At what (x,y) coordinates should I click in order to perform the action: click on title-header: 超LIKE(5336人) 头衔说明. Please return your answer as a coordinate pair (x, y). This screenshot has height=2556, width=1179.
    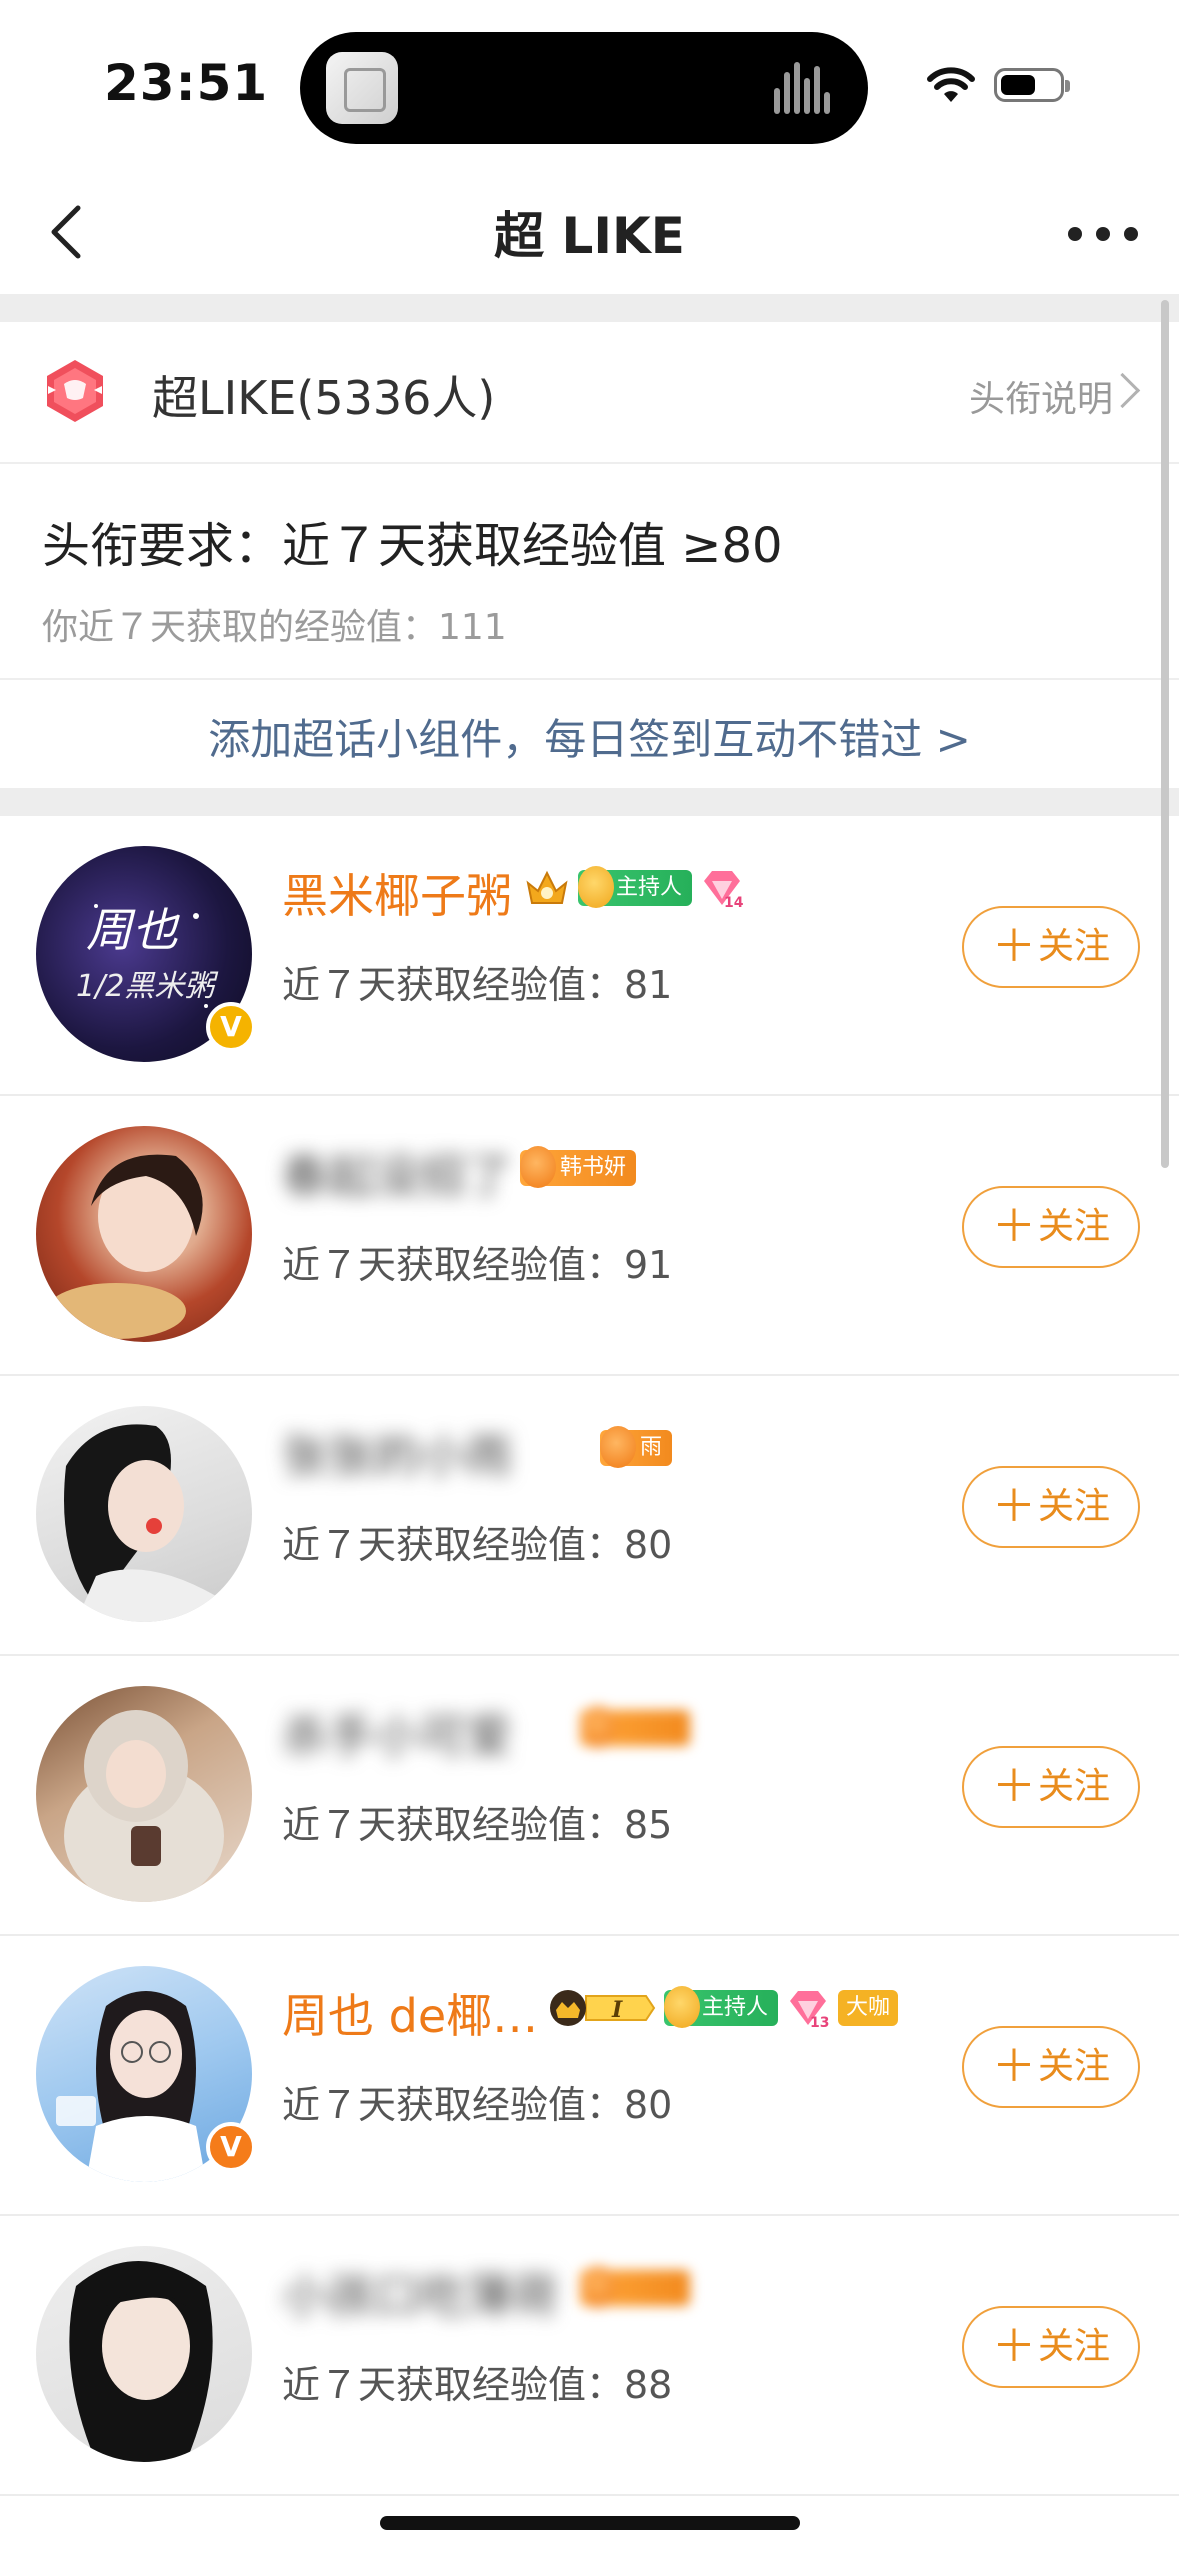
    Looking at the image, I should click on (589, 392).